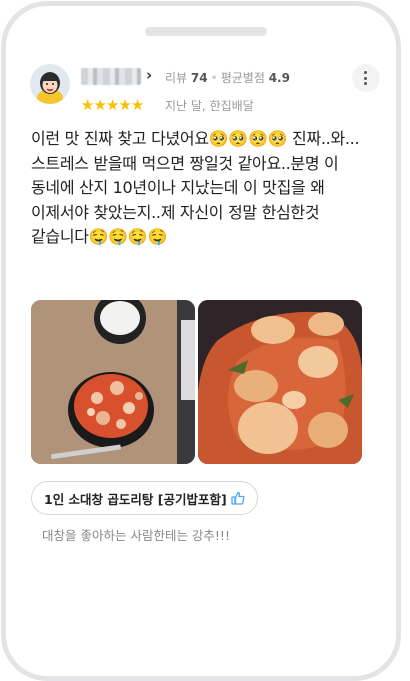 Image resolution: width=410 pixels, height=681 pixels. Describe the element at coordinates (111, 76) in the screenshot. I see `reviewer-name-blurred` at that location.